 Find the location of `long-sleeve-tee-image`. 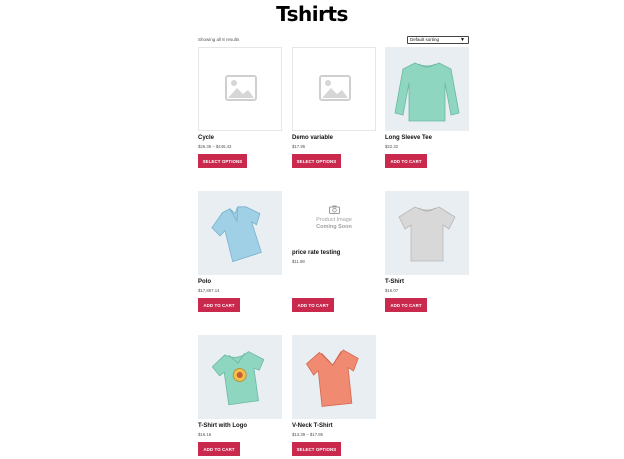

long-sleeve-tee-image is located at coordinates (427, 92).